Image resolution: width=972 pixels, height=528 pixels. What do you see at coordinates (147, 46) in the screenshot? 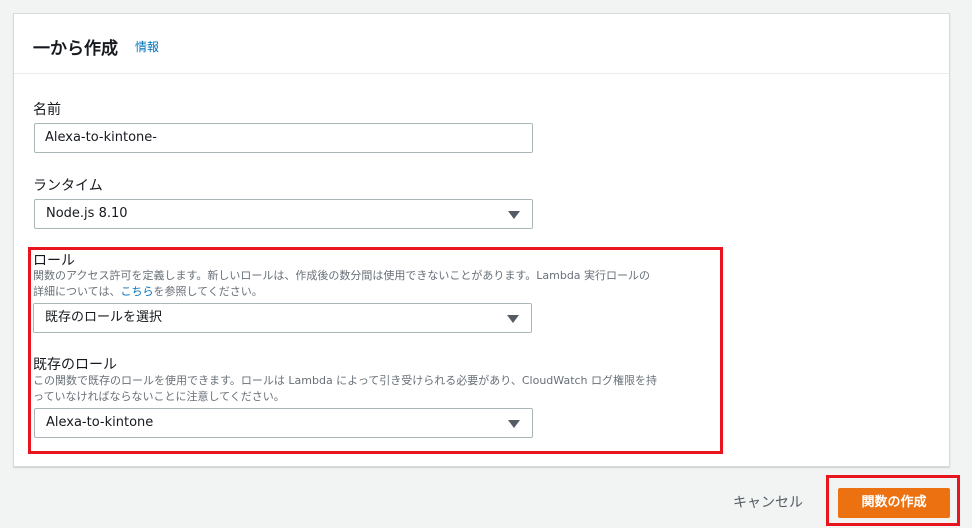
I see `info-link: 情報` at bounding box center [147, 46].